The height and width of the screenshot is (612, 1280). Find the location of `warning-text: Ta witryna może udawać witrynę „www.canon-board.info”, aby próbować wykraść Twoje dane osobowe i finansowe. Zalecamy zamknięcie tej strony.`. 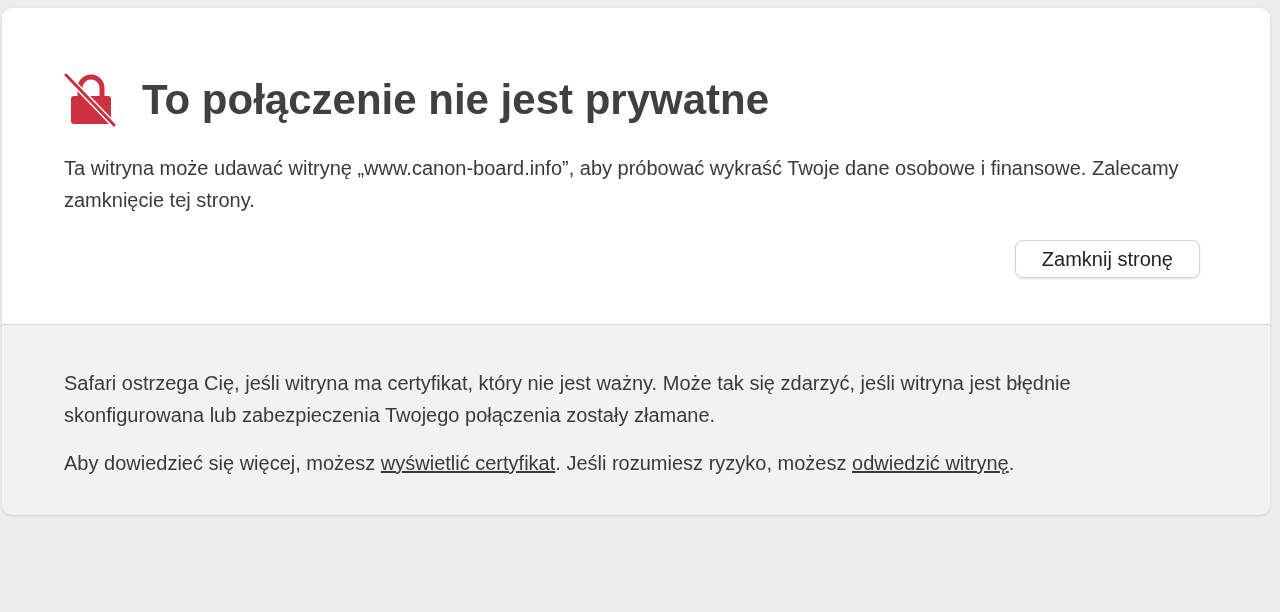

warning-text: Ta witryna może udawać witrynę „www.canon-board.info”, aby próbować wykraść Twoje dane osobowe i finansowe. Zalecamy zamknięcie tej strony. is located at coordinates (622, 184).